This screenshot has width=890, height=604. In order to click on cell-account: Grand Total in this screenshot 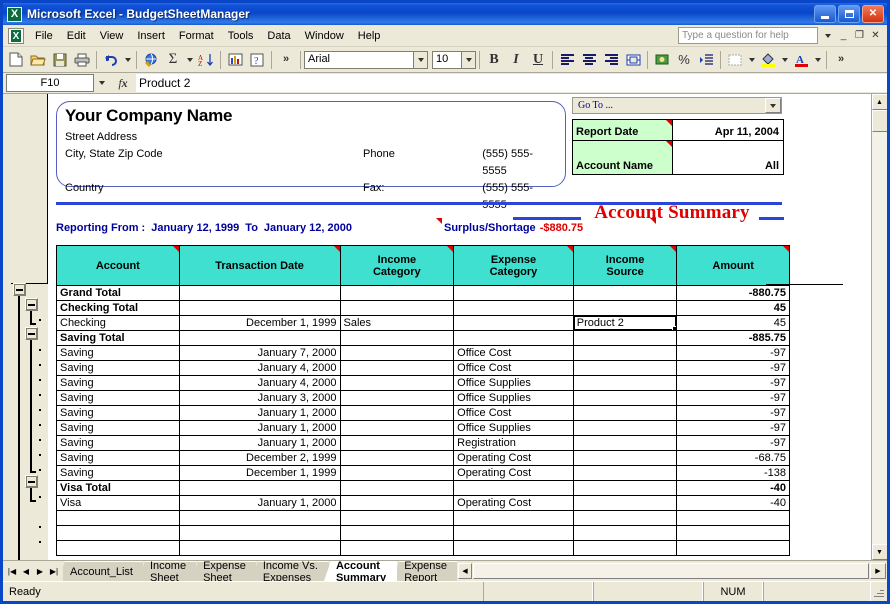, I will do `click(118, 293)`.